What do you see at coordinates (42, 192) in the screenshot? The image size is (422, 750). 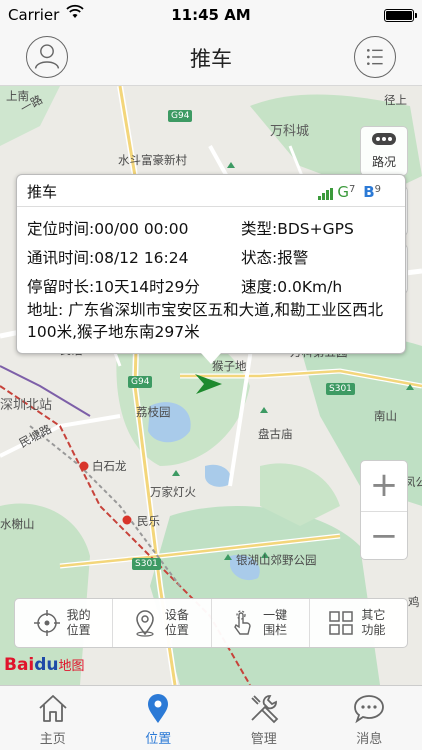 I see `popup-title: 推车` at bounding box center [42, 192].